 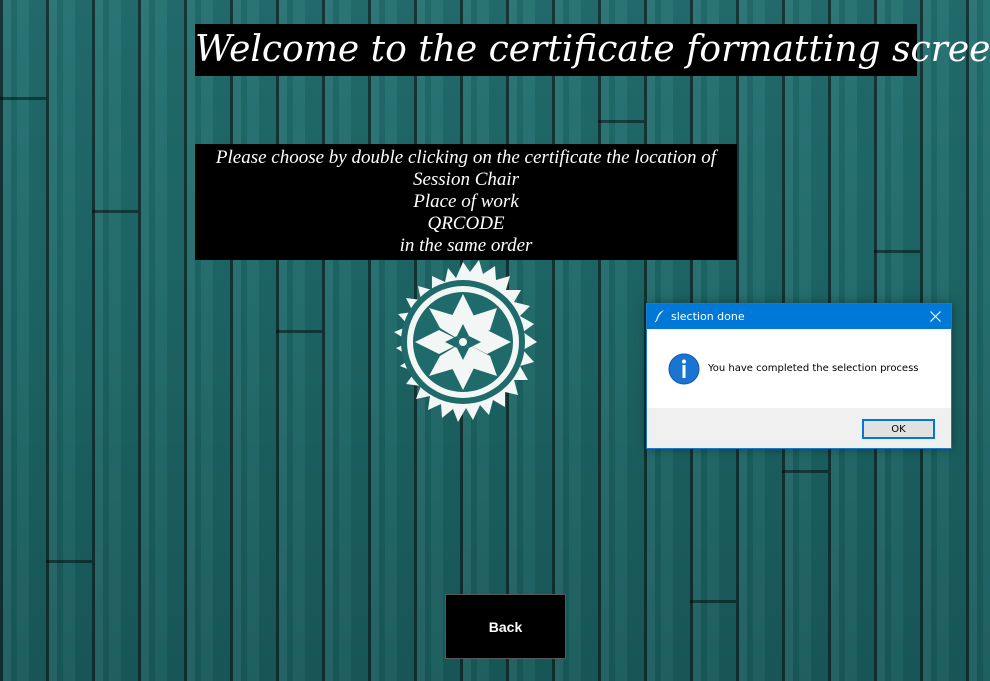 I want to click on dialog-message: You have completed the selection process, so click(x=813, y=368).